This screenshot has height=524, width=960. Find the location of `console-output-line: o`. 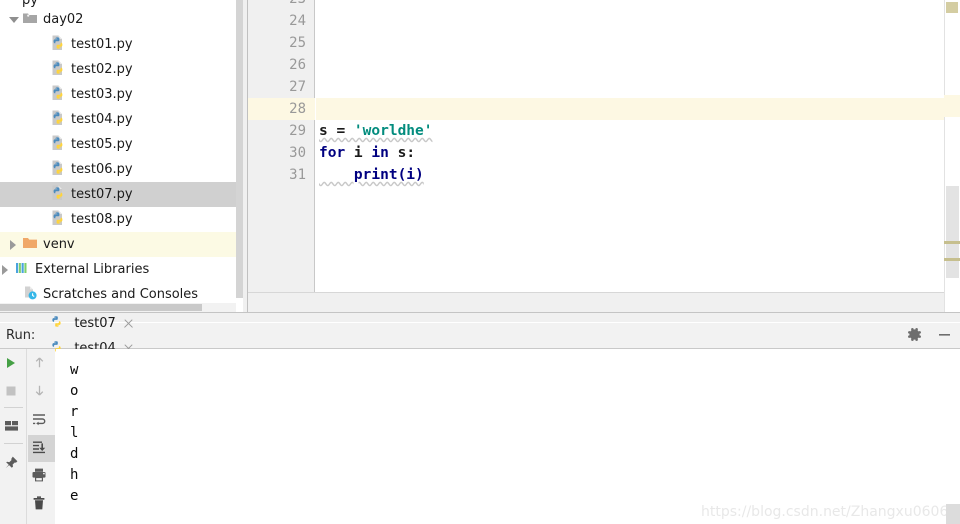

console-output-line: o is located at coordinates (74, 391).